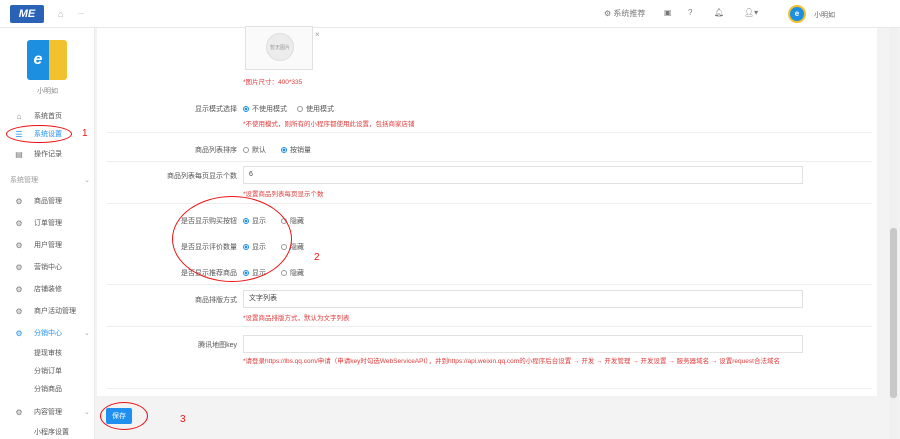 The height and width of the screenshot is (439, 900). Describe the element at coordinates (320, 109) in the screenshot. I see `radio-label: 使用模式` at that location.